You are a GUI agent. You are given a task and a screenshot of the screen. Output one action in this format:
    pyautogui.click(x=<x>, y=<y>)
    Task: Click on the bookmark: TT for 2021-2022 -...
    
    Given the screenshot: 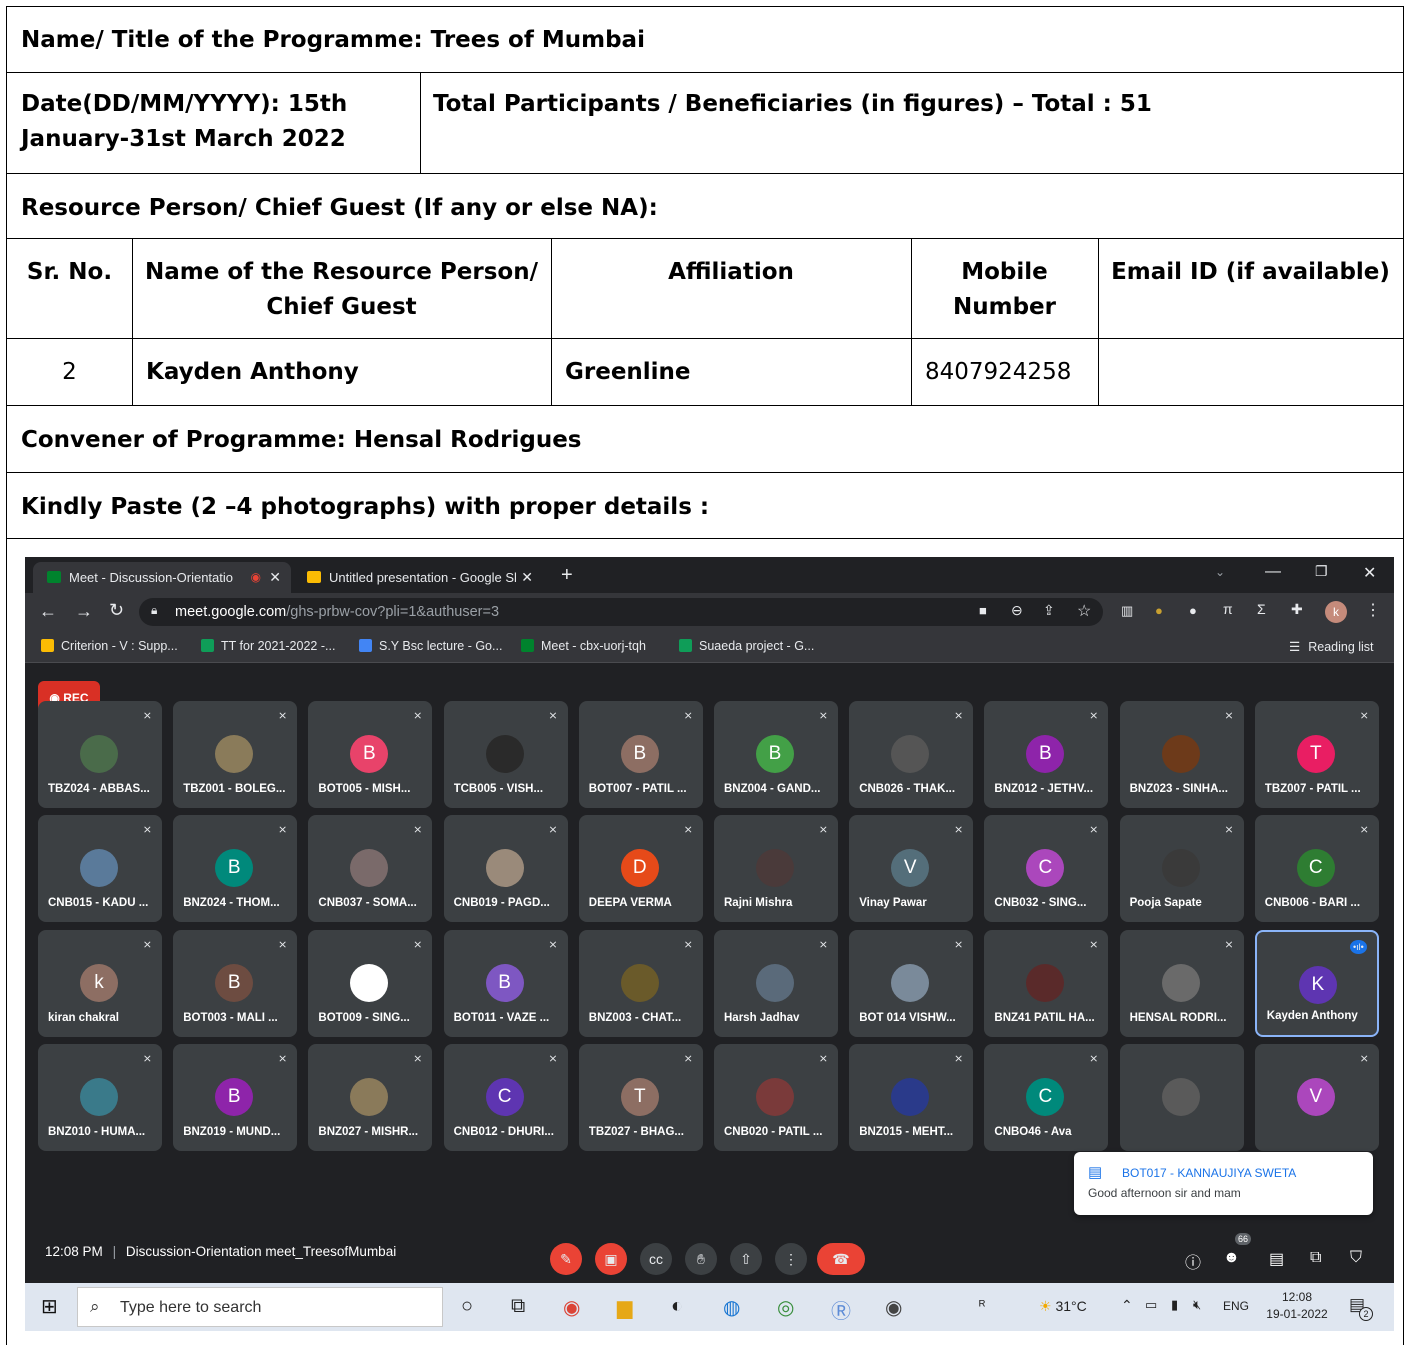 What is the action you would take?
    pyautogui.click(x=268, y=646)
    